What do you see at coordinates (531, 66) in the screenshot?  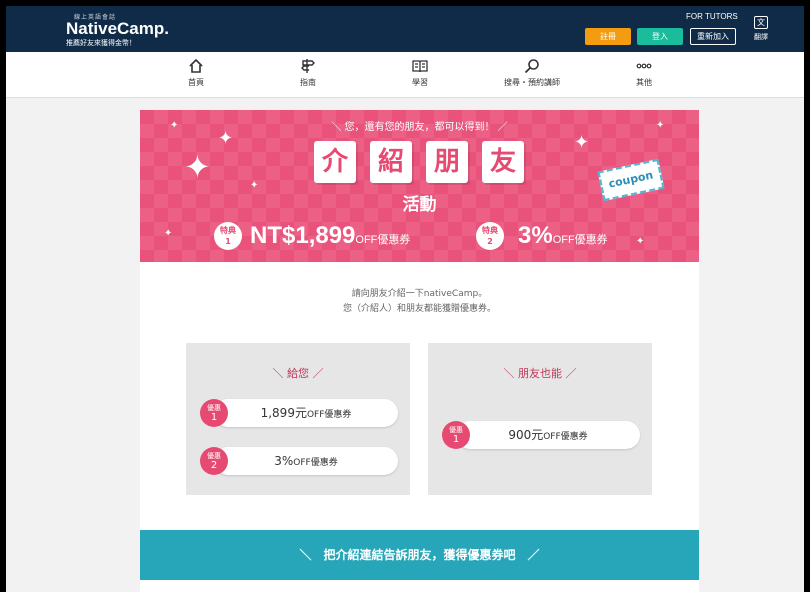 I see `search-icon` at bounding box center [531, 66].